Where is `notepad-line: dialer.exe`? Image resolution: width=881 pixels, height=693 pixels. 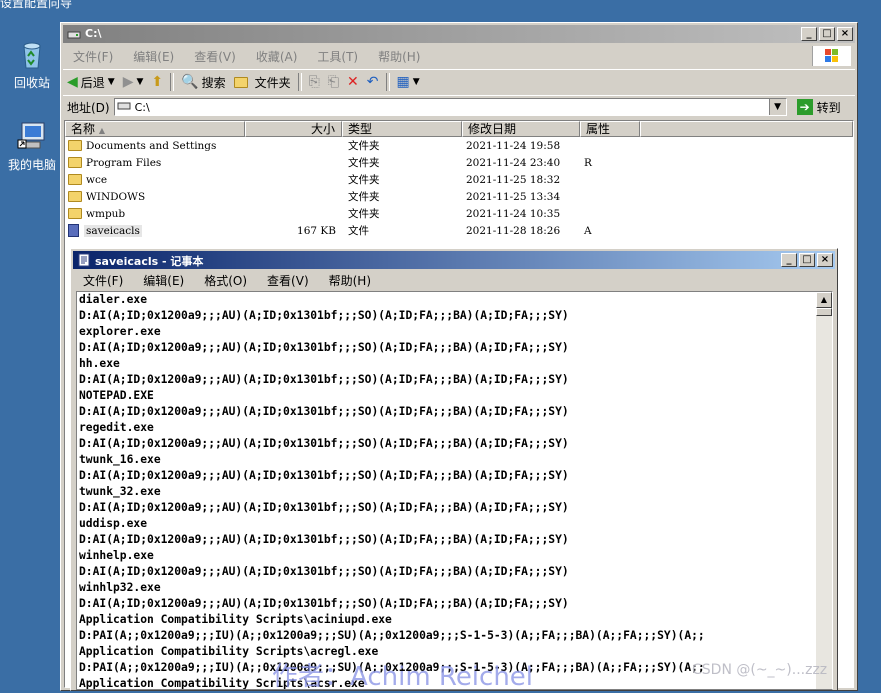
notepad-line: dialer.exe is located at coordinates (113, 299).